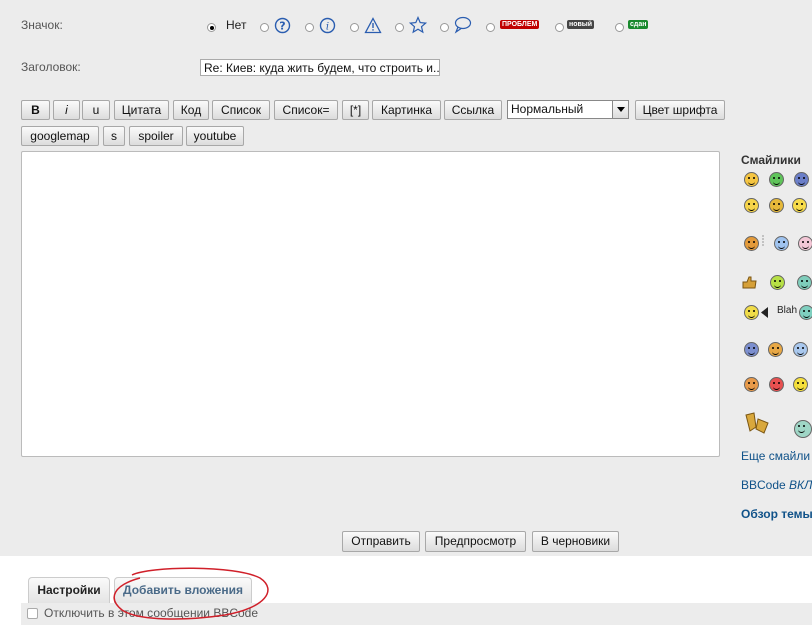  I want to click on icon-radio-done, so click(619, 27).